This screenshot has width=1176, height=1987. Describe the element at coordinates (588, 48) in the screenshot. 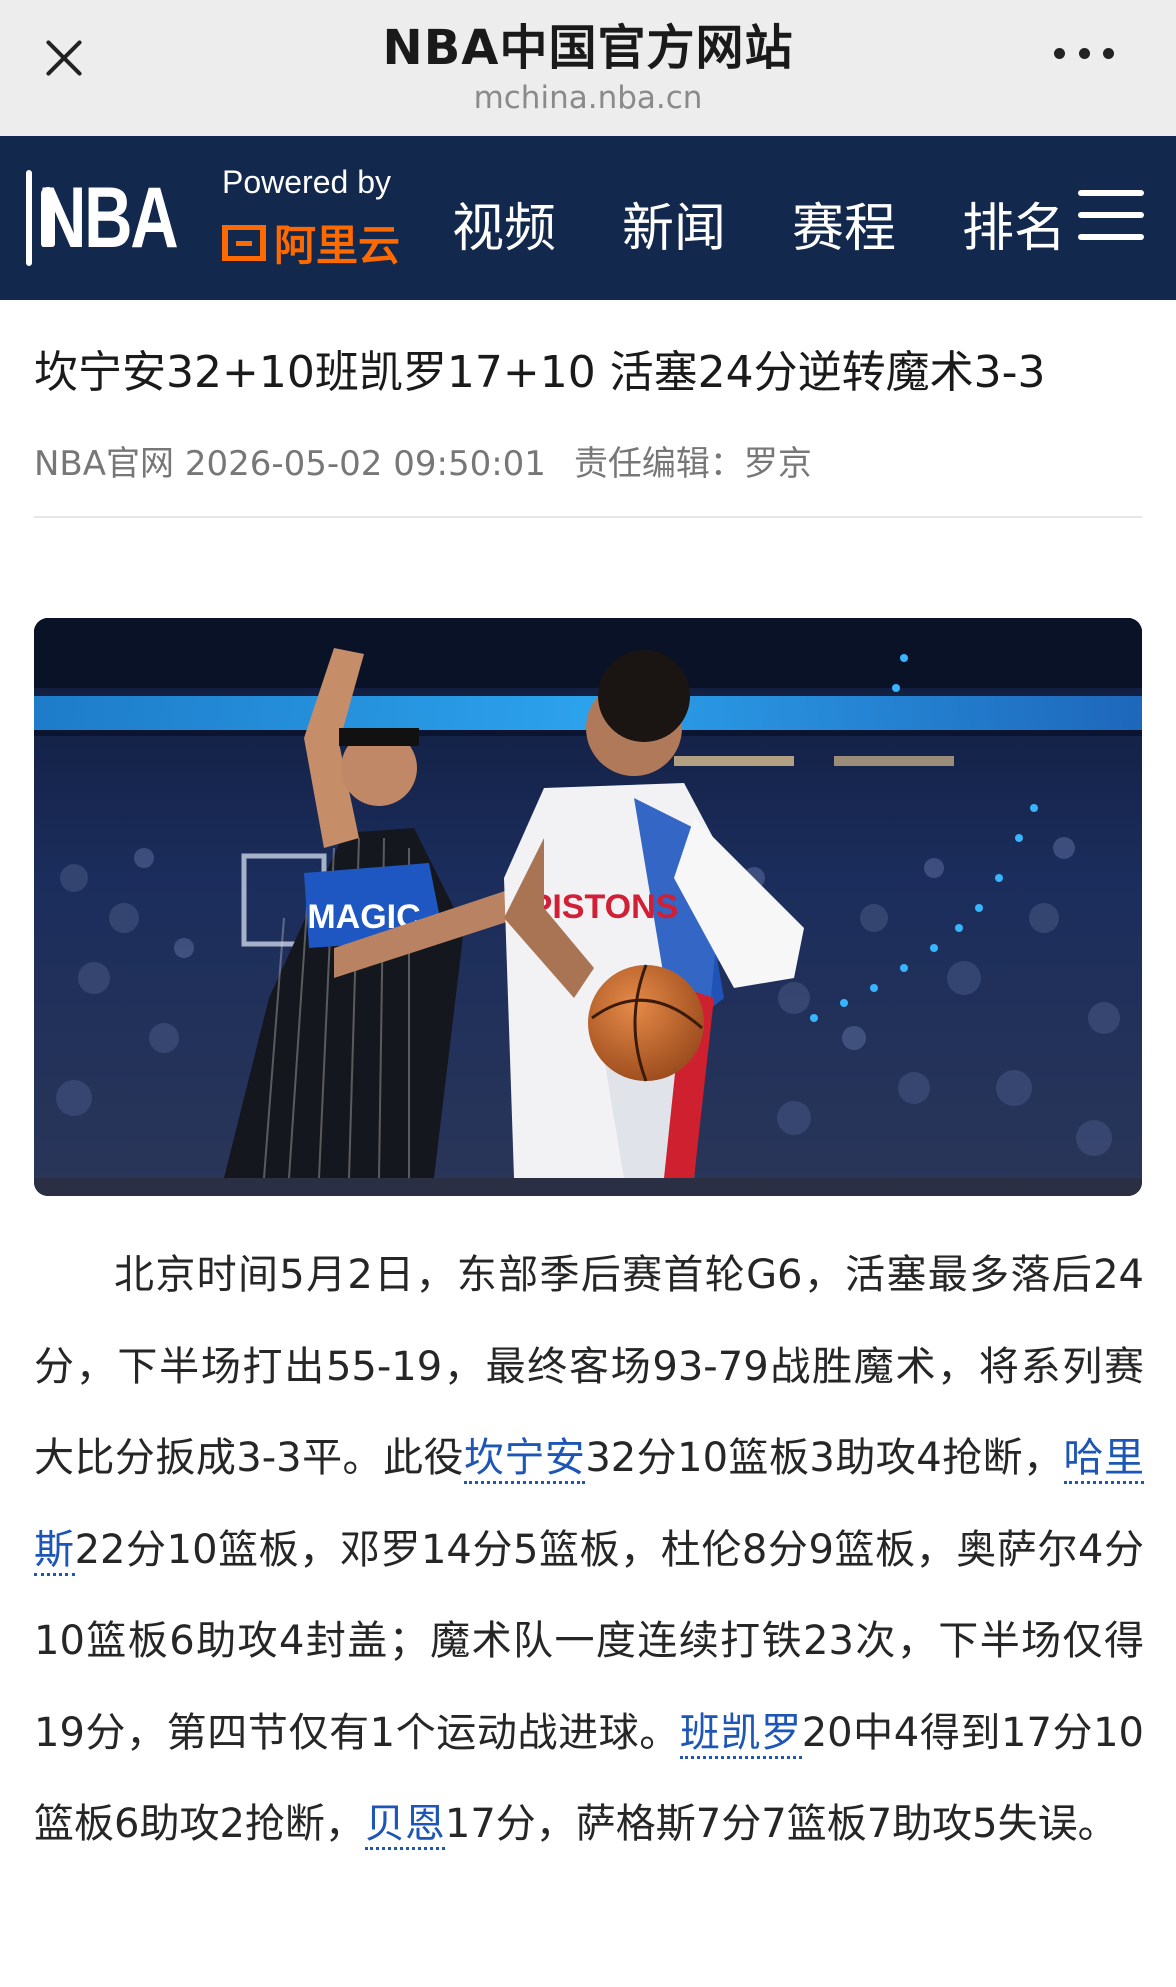

I see `site-title: NBA中国官方网站` at that location.